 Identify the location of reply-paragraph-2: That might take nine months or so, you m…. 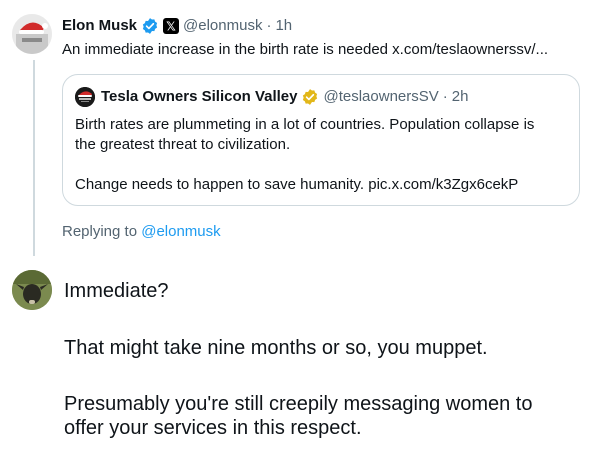
(276, 348).